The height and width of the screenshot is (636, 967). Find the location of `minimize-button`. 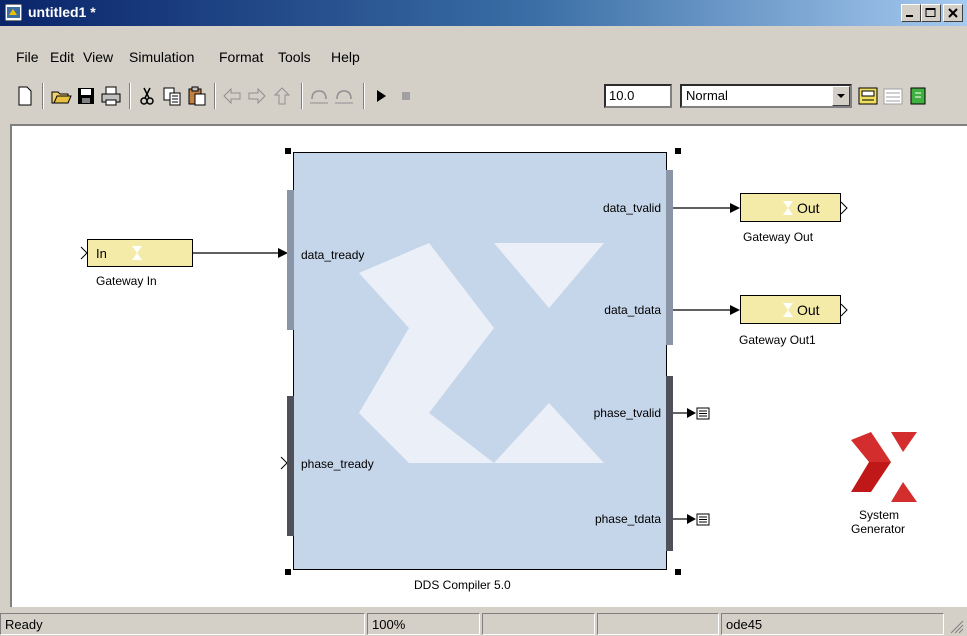

minimize-button is located at coordinates (911, 13).